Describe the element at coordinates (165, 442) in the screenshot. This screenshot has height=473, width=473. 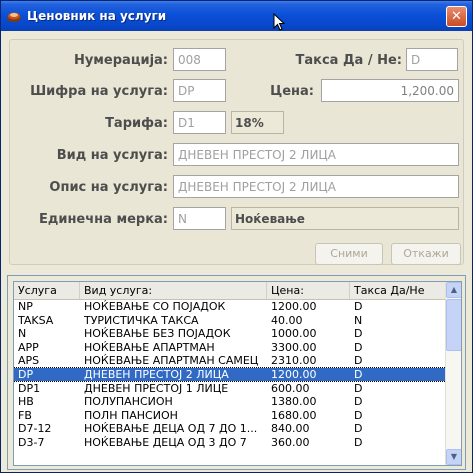
I see `cell-type: НОЌЕВАЊЕ ДЕЦА ОД 3 ДО 7` at that location.